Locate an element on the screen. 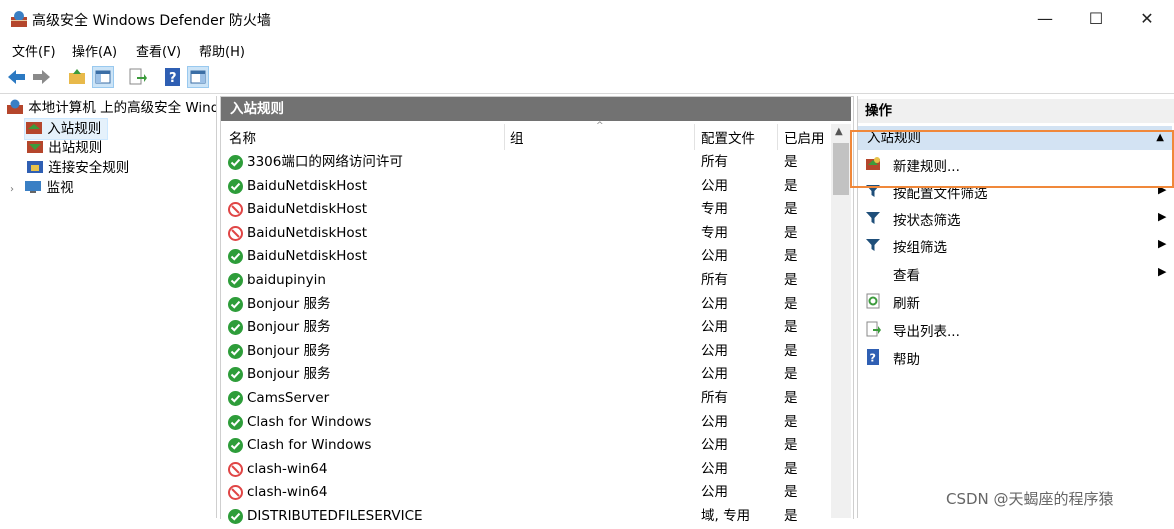 The image size is (1174, 529). block-icon is located at coordinates (235, 469).